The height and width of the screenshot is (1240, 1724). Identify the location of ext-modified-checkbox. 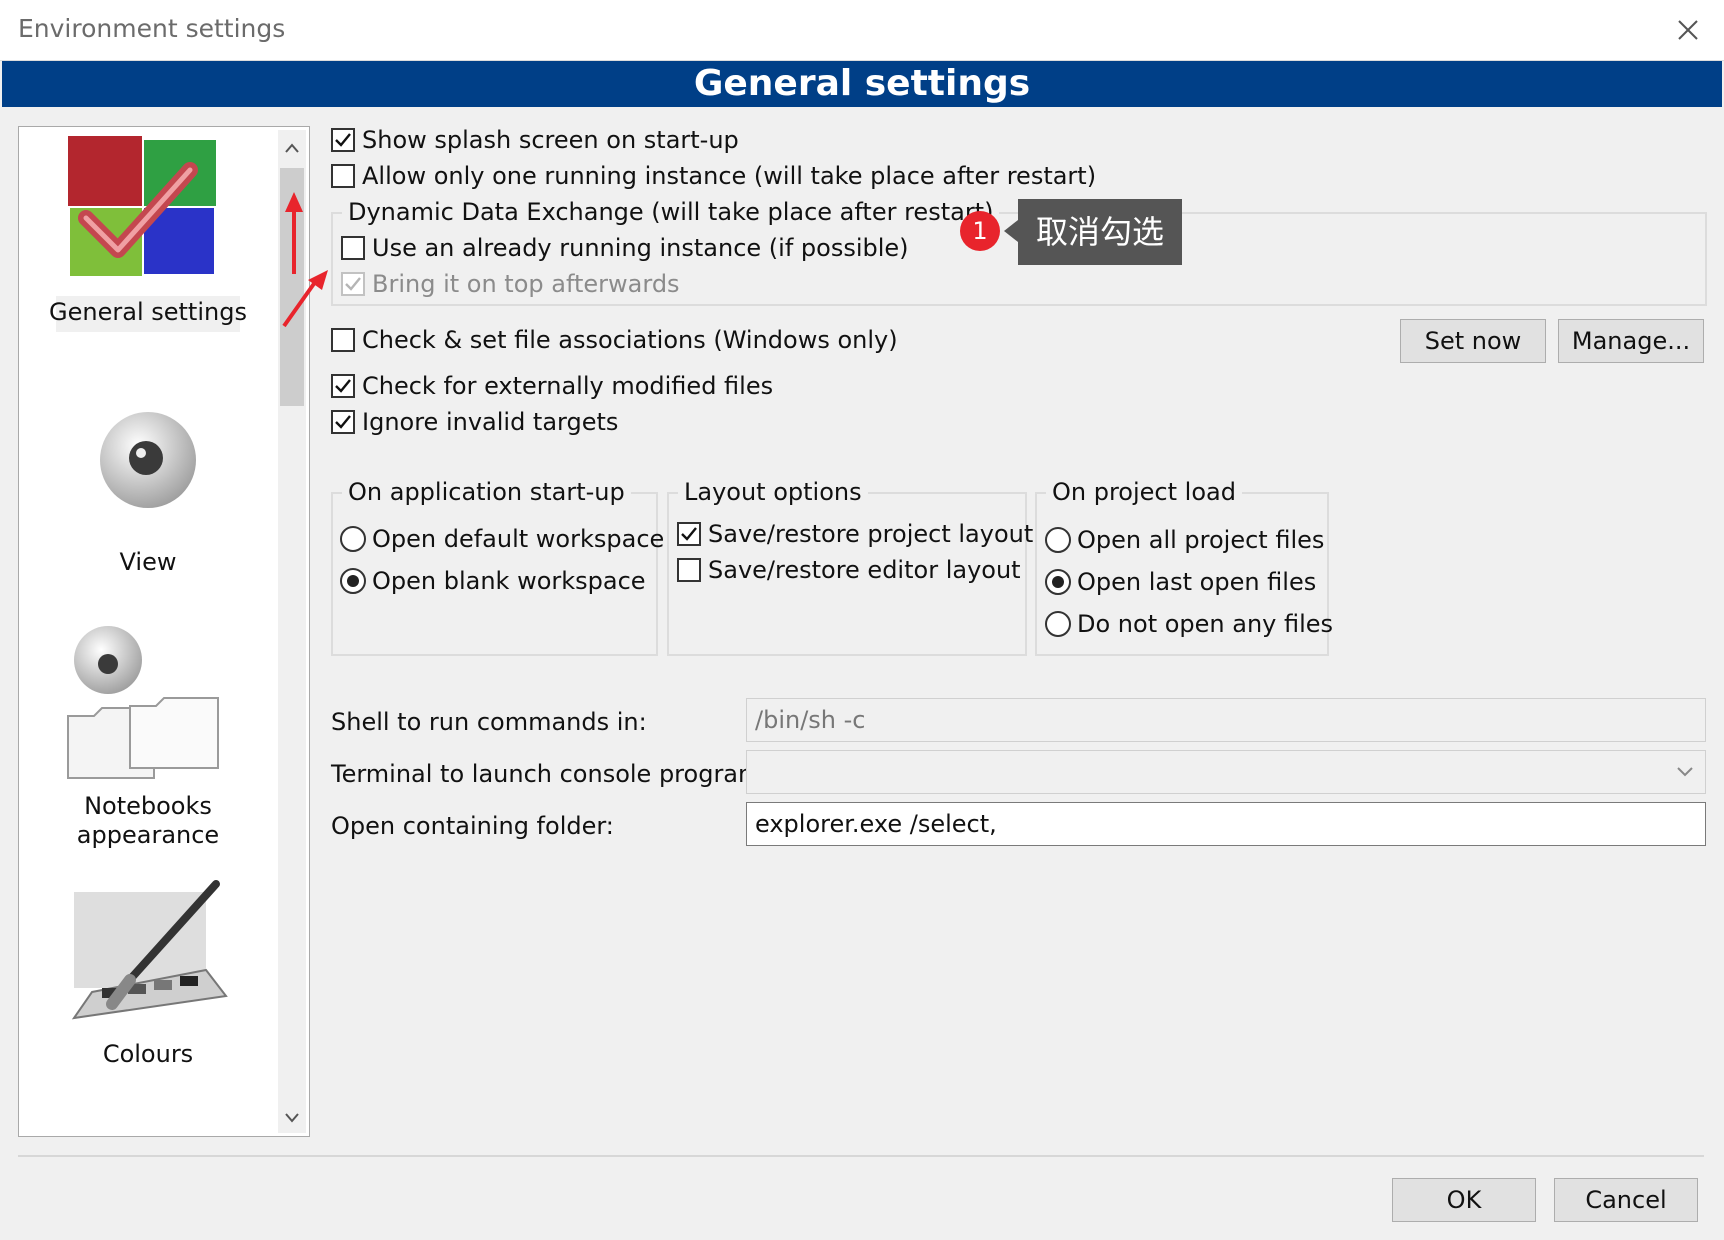
(343, 386).